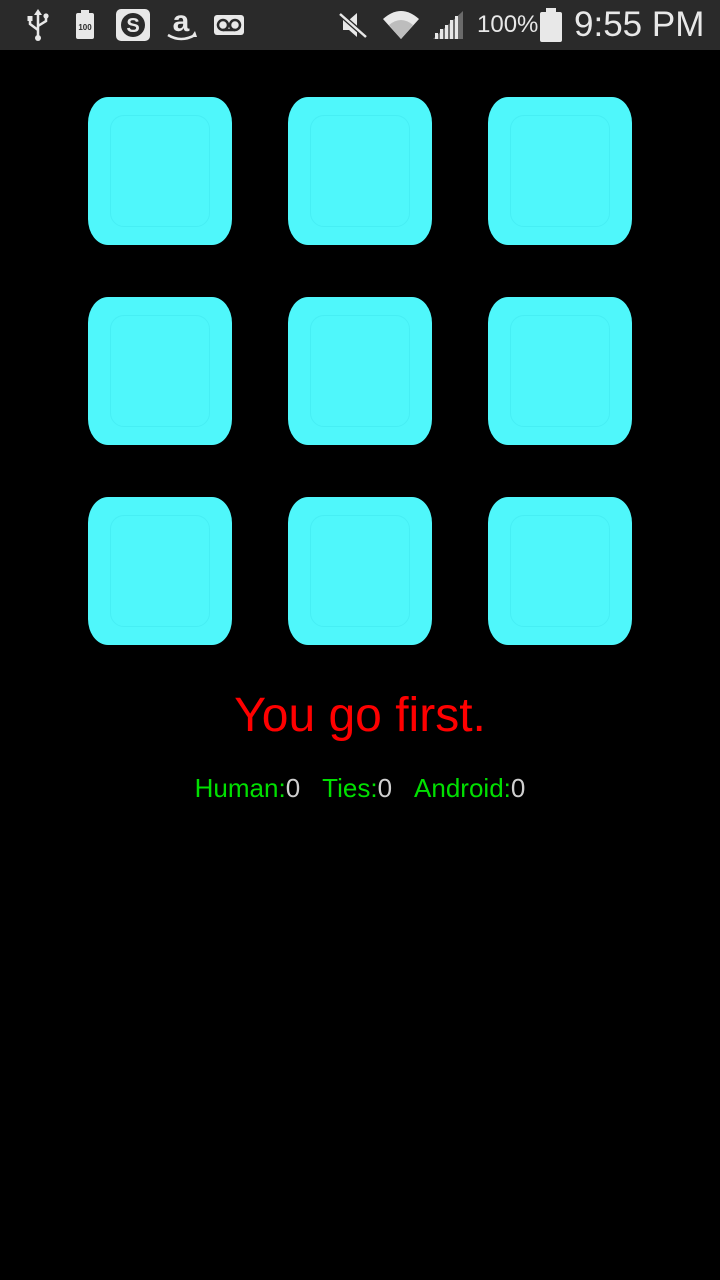 This screenshot has width=720, height=1280. Describe the element at coordinates (229, 25) in the screenshot. I see `voicemail-icon` at that location.